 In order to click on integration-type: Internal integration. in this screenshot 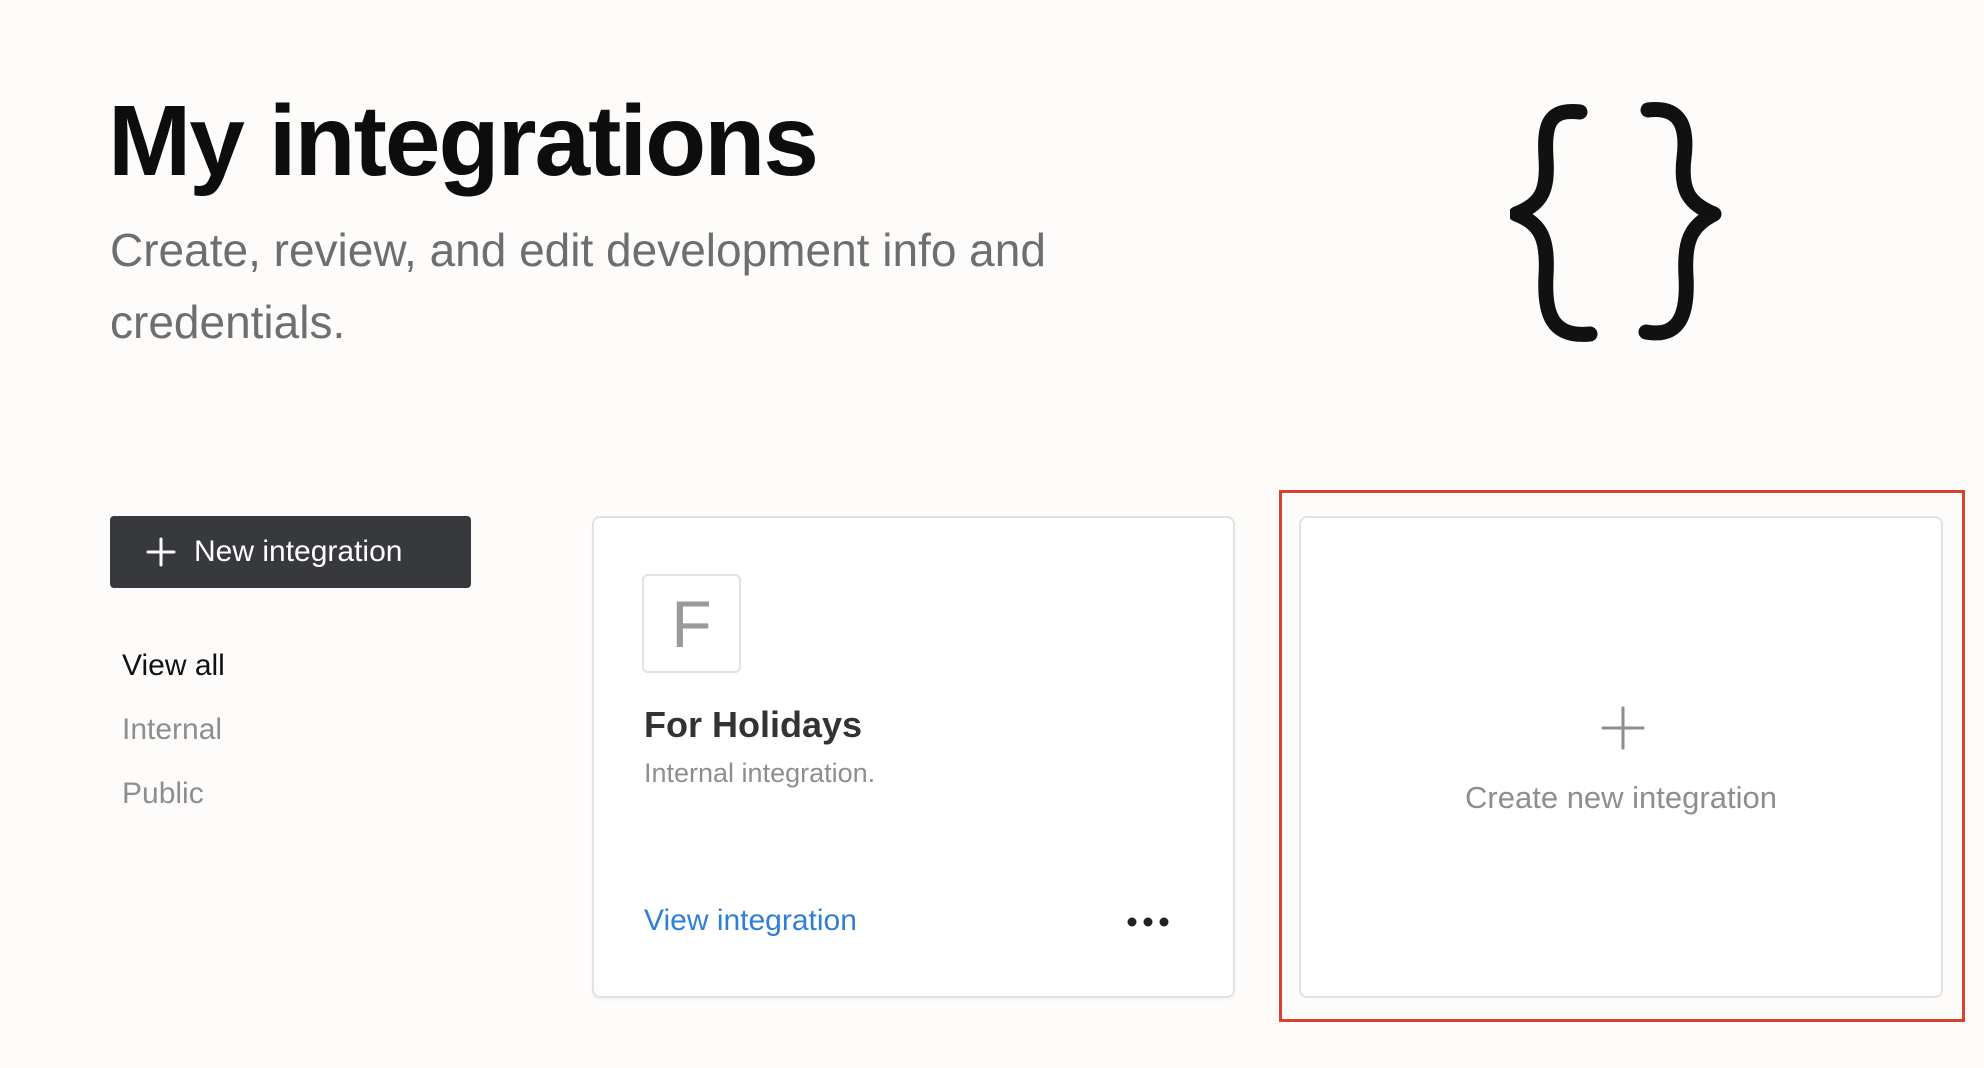, I will do `click(760, 773)`.